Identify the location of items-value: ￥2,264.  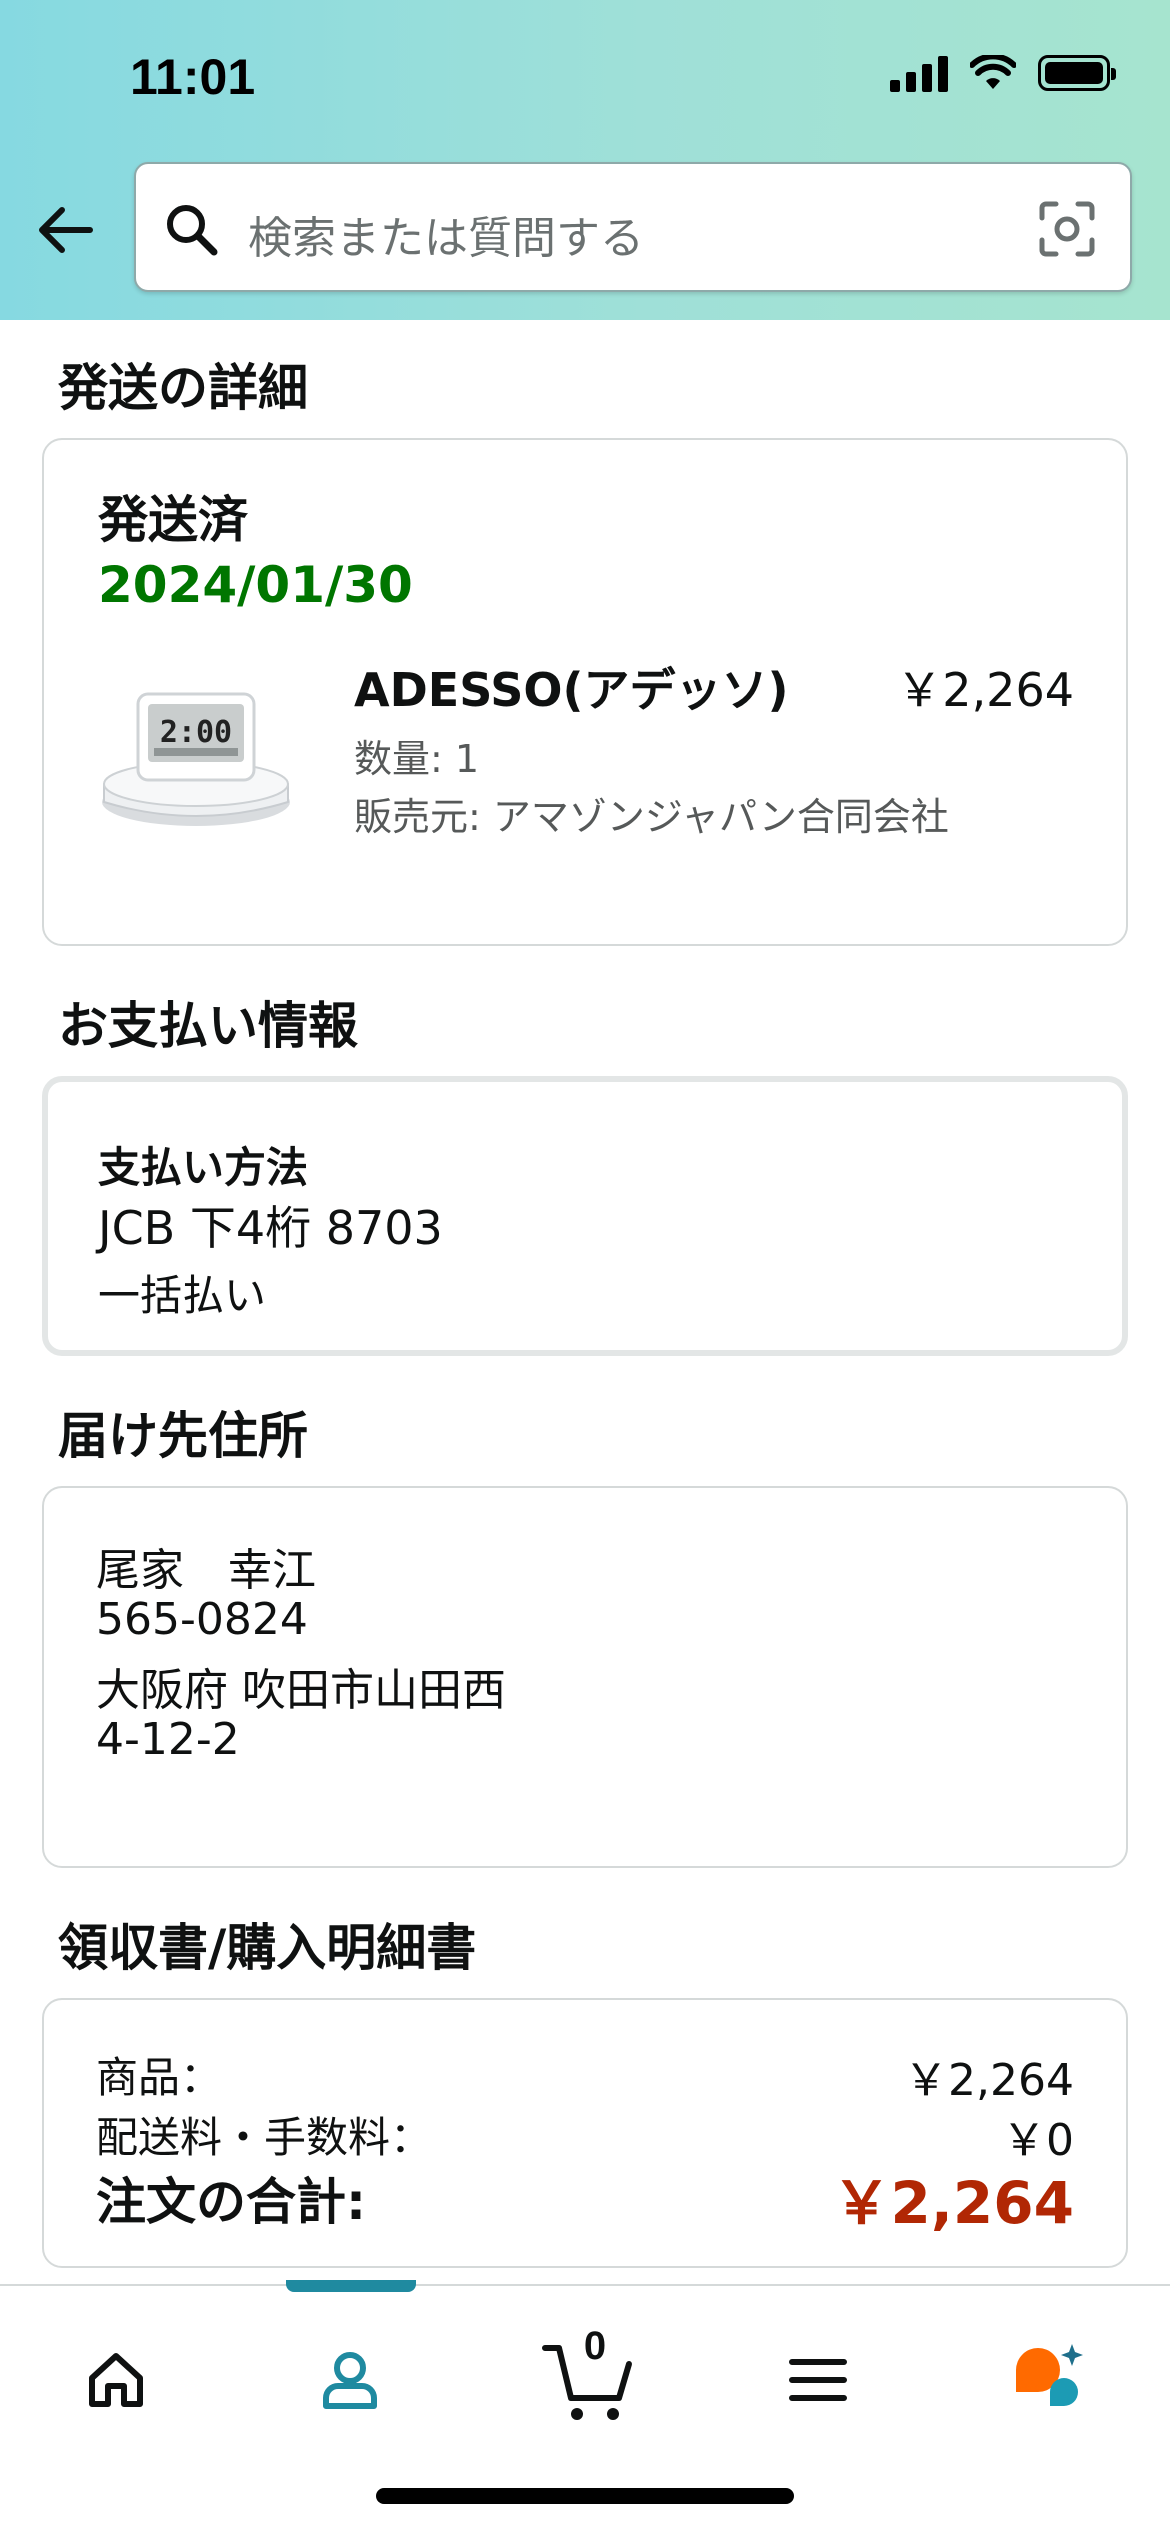
(989, 2080).